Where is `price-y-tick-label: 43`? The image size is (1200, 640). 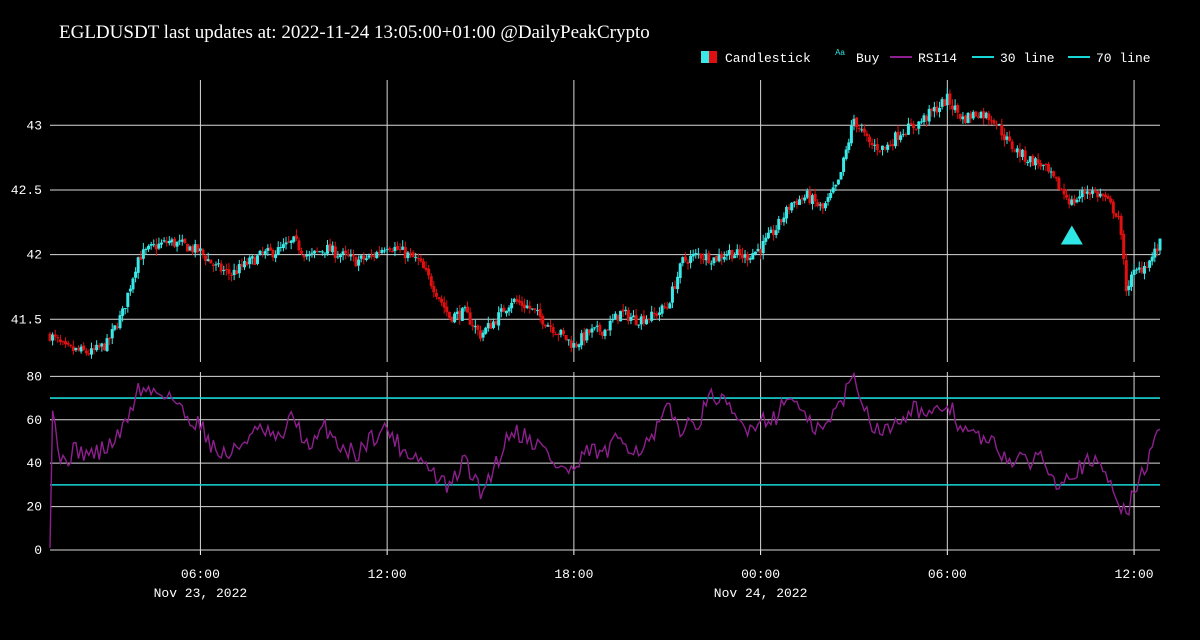
price-y-tick-label: 43 is located at coordinates (34, 125).